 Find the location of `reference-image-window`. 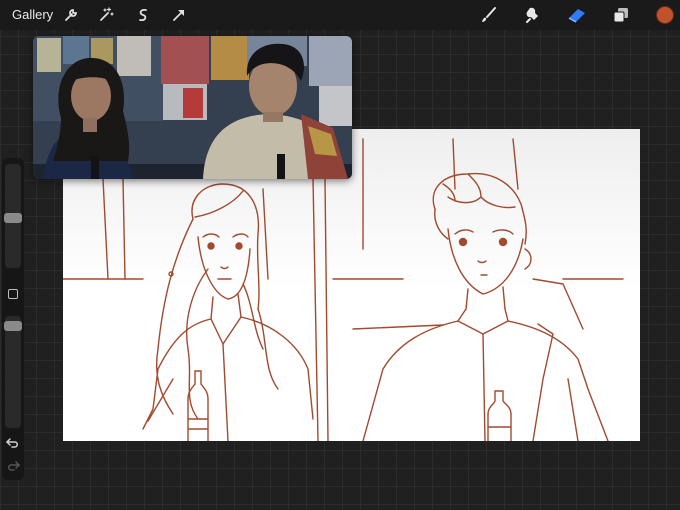

reference-image-window is located at coordinates (192, 107).